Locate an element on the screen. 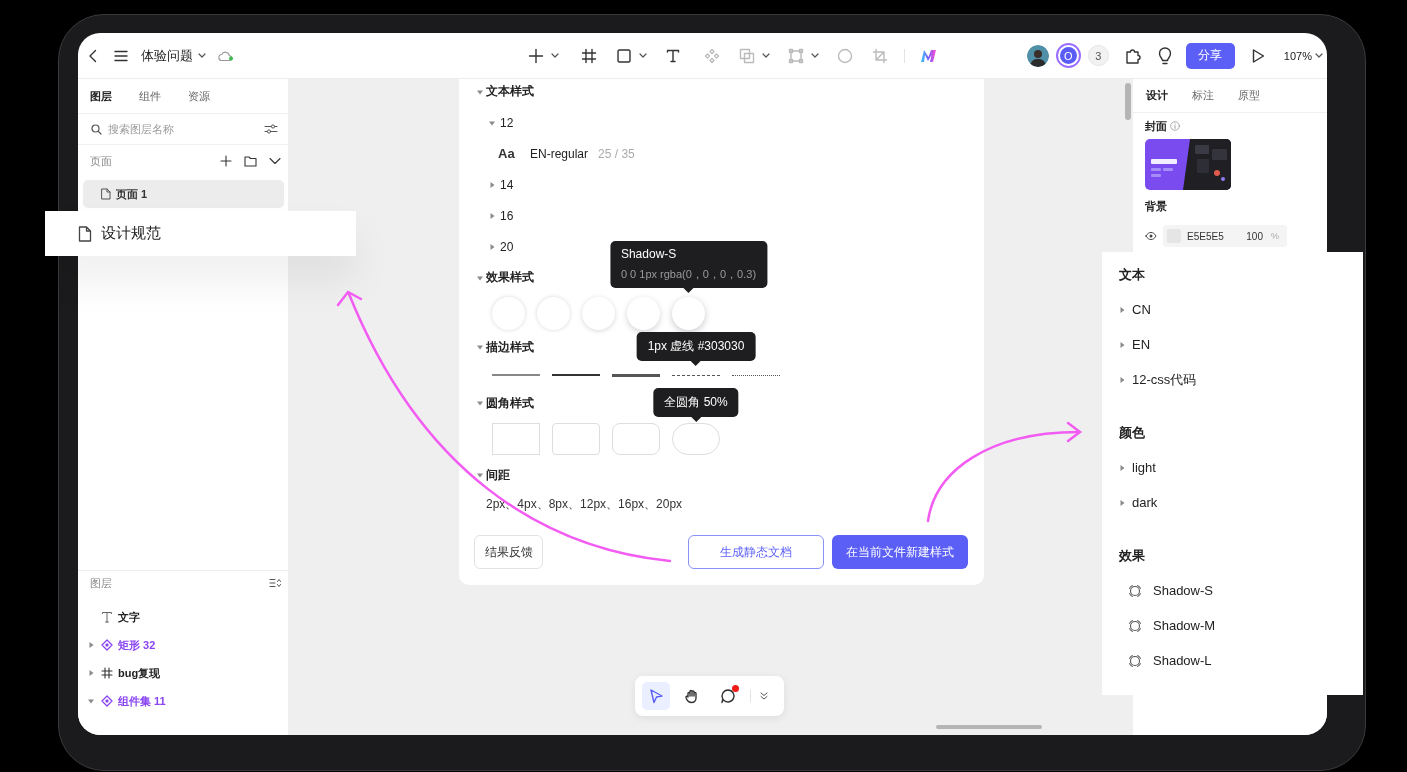 The height and width of the screenshot is (772, 1407). panel-tab: 图层 is located at coordinates (101, 96).